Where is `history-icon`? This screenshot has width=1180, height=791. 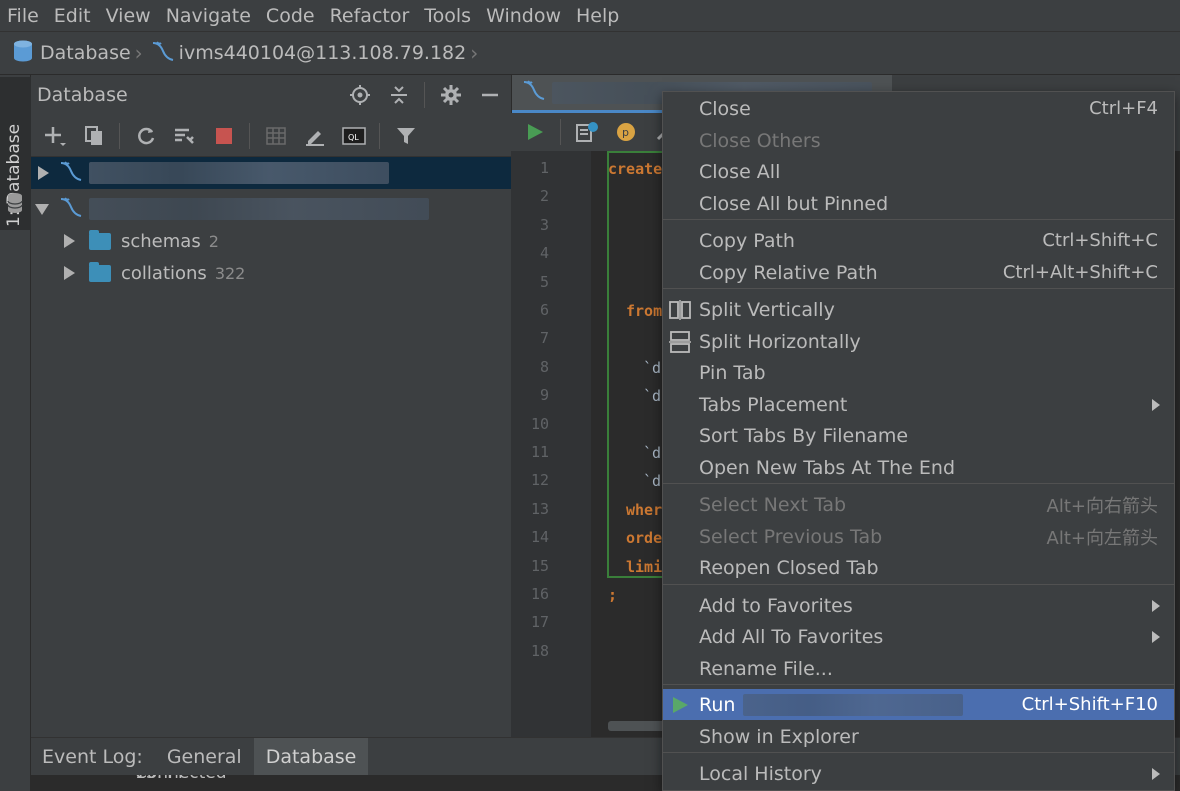
history-icon is located at coordinates (586, 132).